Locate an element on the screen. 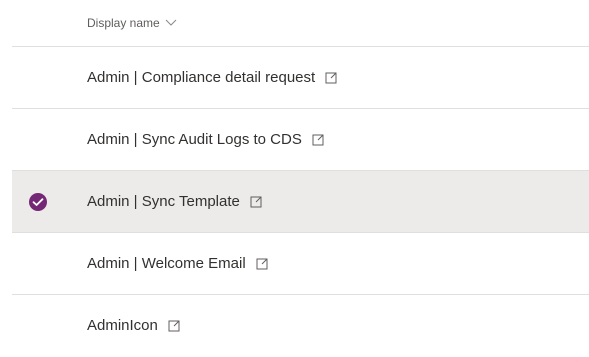  display-name-column-header: Display name is located at coordinates (132, 23).